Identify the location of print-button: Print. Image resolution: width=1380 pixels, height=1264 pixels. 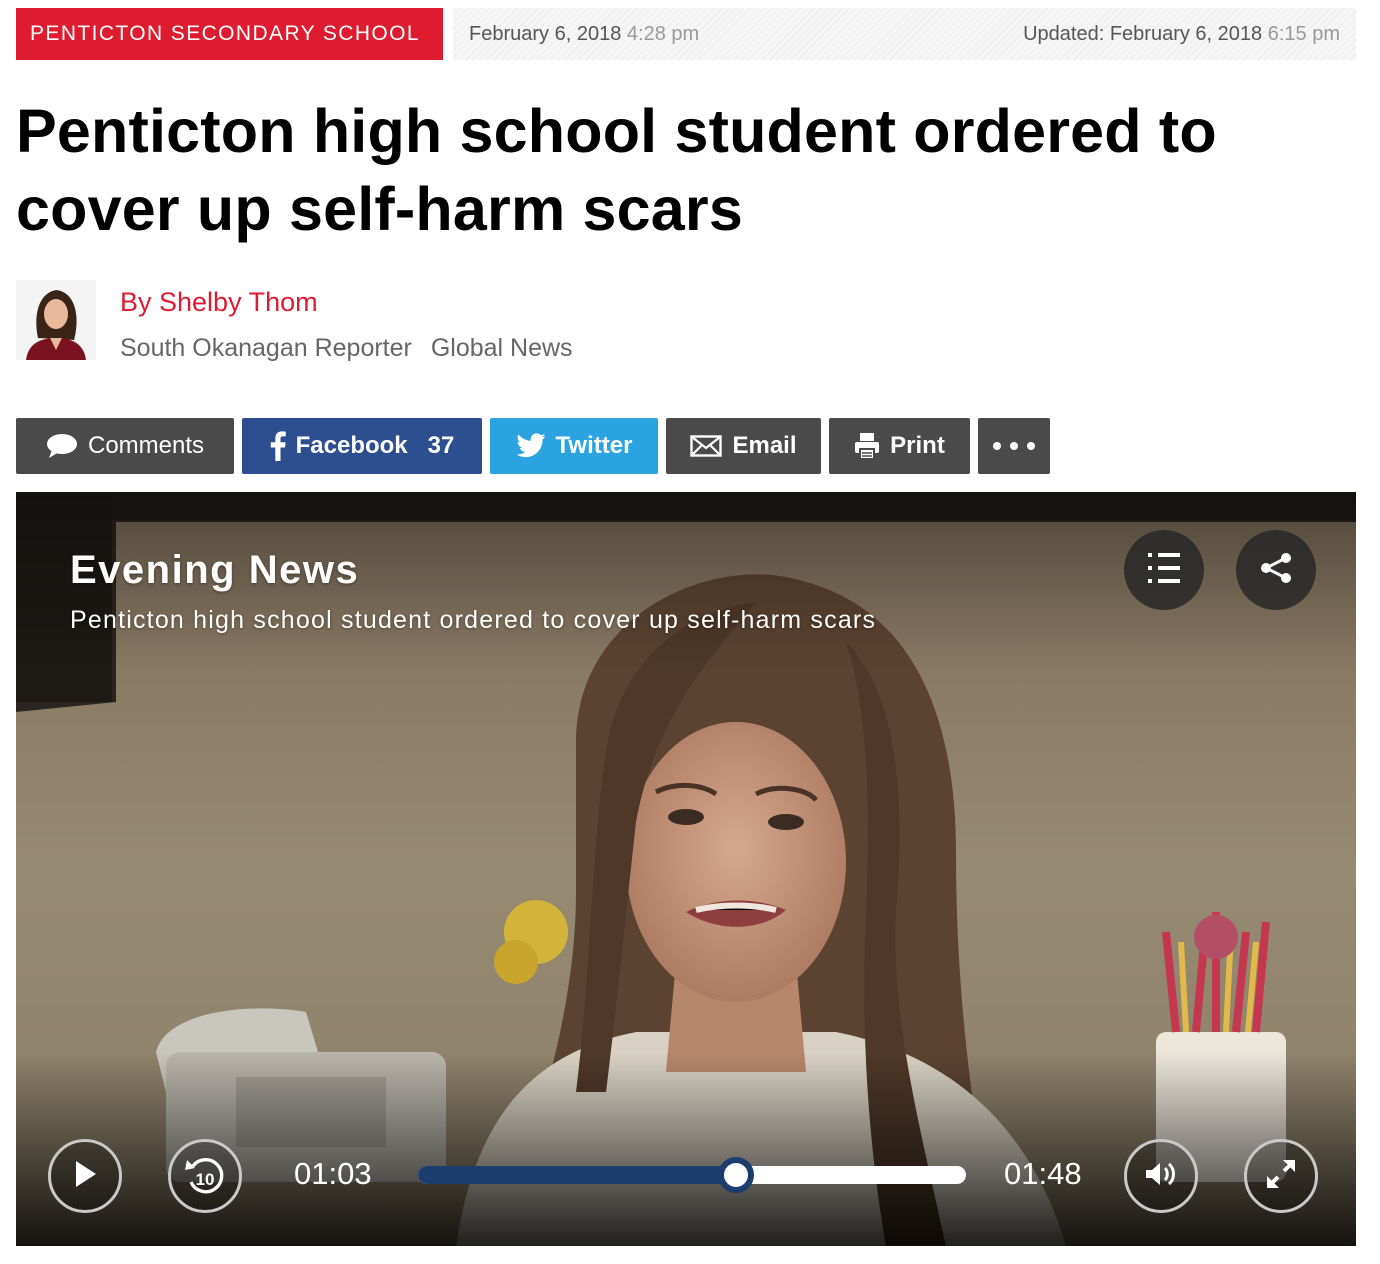
(899, 446).